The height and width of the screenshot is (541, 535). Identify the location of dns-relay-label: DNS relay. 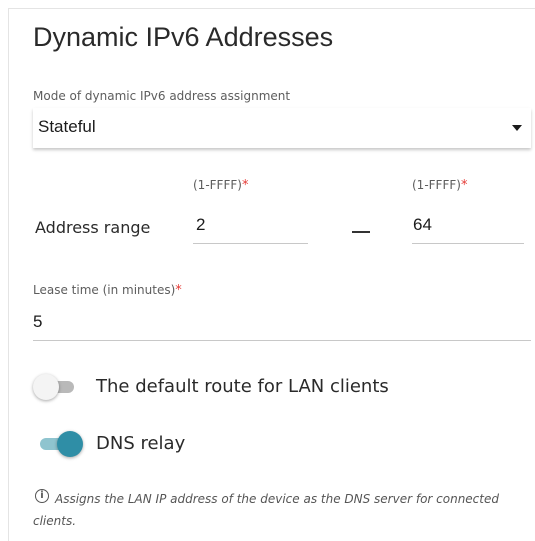
(141, 443).